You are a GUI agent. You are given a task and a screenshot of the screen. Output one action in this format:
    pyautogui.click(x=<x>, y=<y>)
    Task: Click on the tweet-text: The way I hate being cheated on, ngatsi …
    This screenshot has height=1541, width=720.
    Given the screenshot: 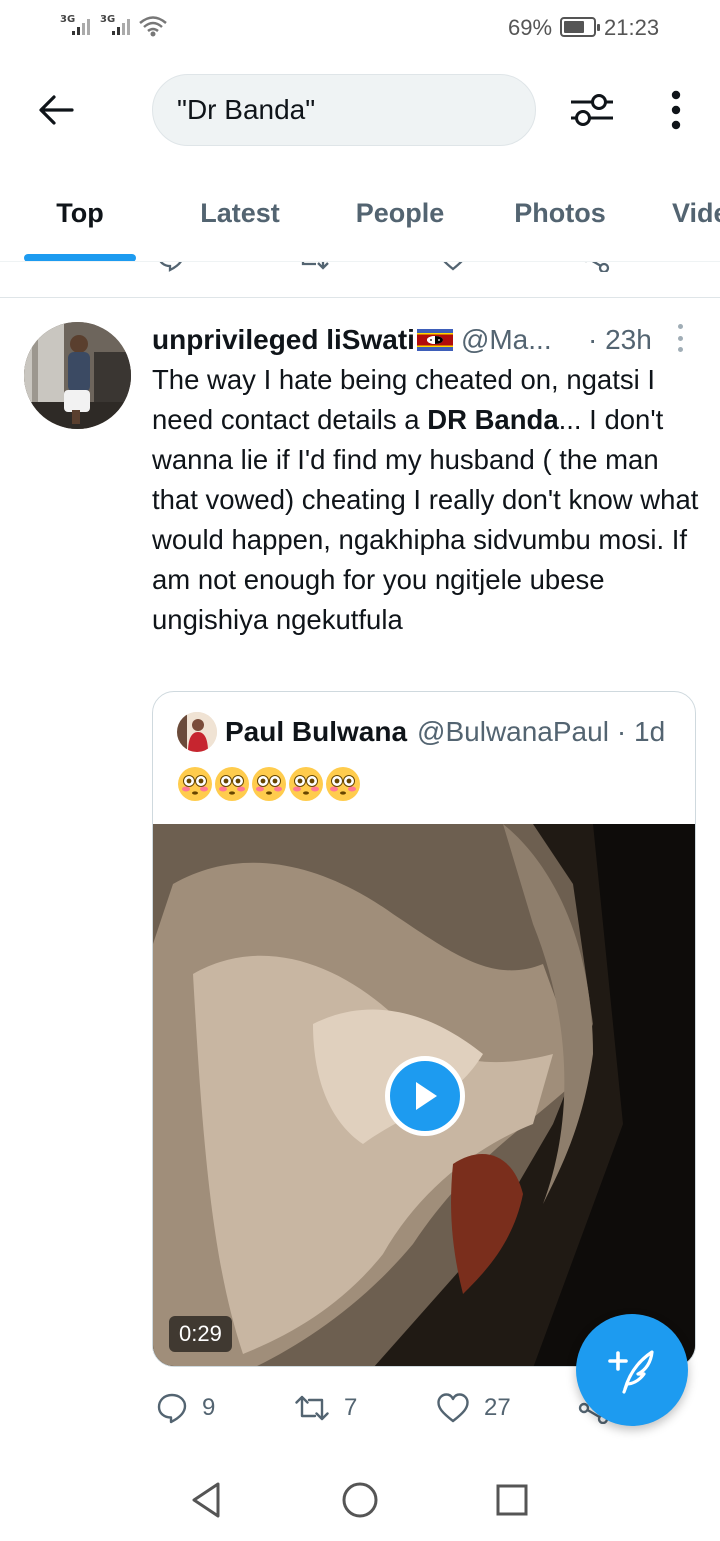 What is the action you would take?
    pyautogui.click(x=425, y=499)
    